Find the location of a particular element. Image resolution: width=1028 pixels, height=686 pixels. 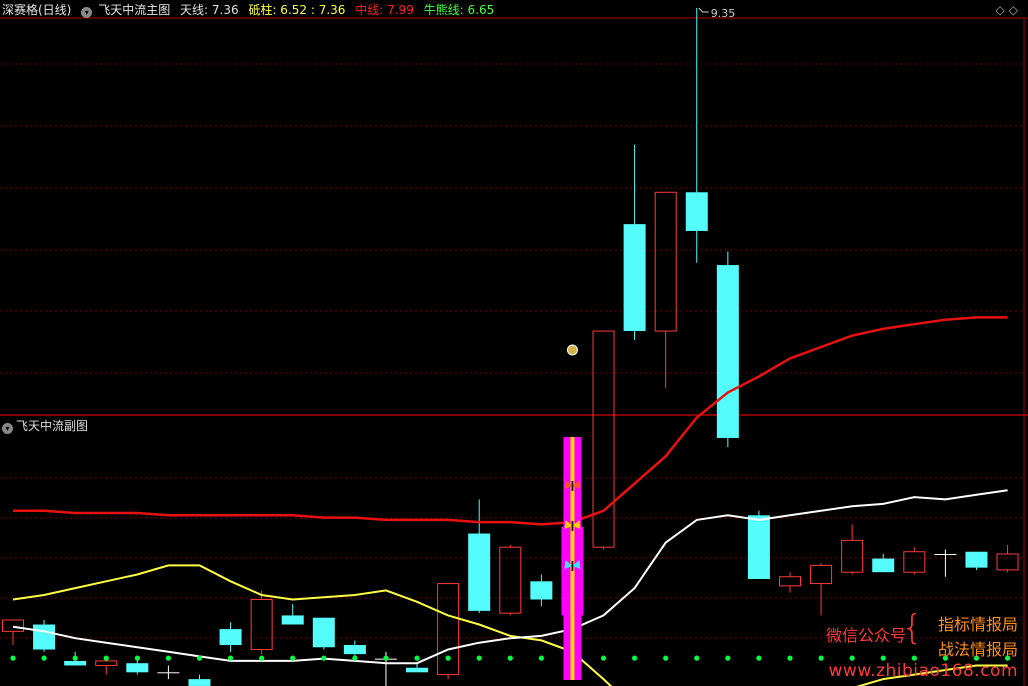

sub-indicator-name: 飞天中流副图 is located at coordinates (52, 426).